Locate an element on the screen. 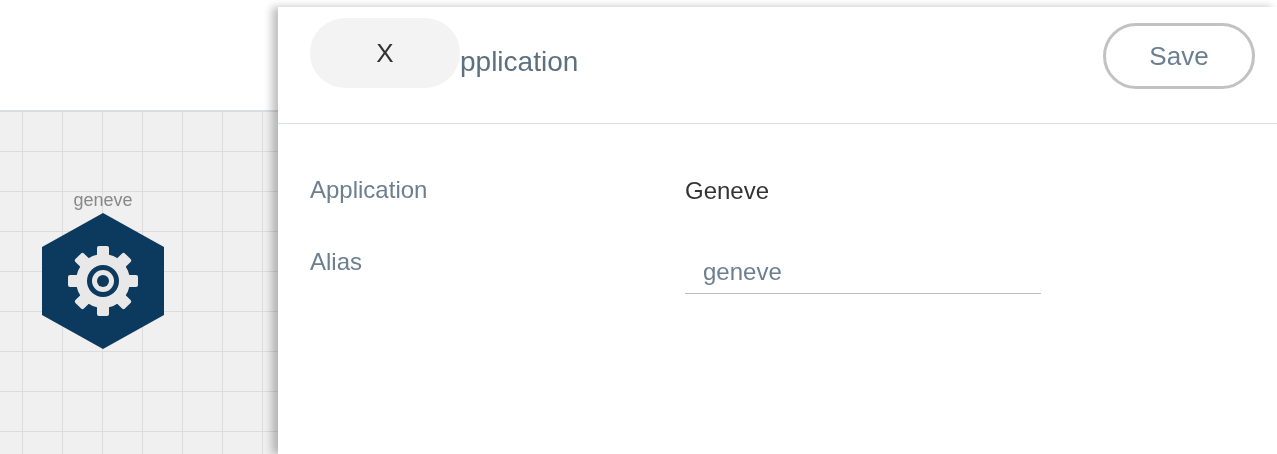  save-button: Save is located at coordinates (1179, 56).